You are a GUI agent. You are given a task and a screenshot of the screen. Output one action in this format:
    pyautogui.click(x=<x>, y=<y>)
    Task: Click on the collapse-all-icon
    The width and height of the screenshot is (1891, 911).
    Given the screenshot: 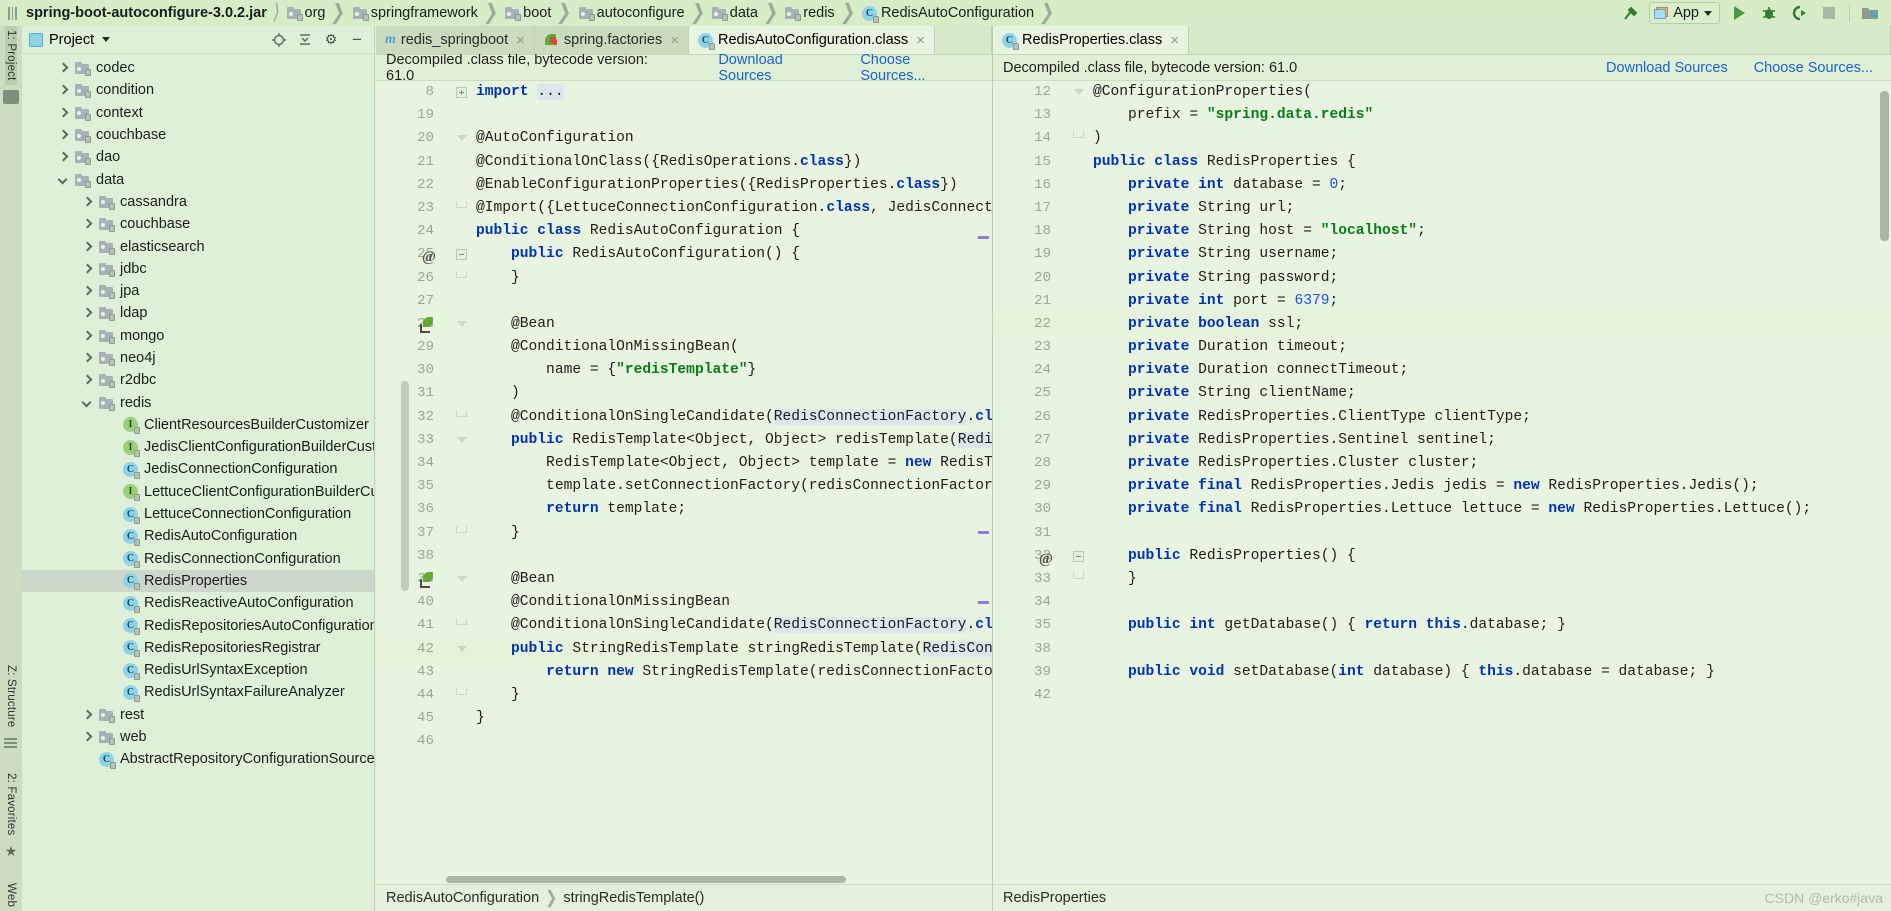 What is the action you would take?
    pyautogui.click(x=305, y=40)
    